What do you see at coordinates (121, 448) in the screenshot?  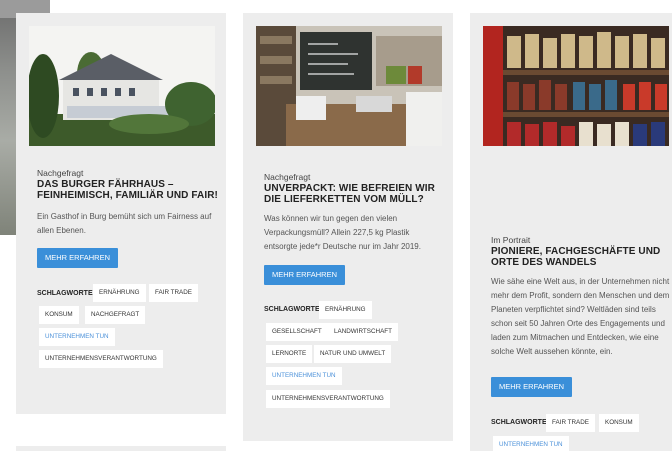 I see `next-card-edge` at bounding box center [121, 448].